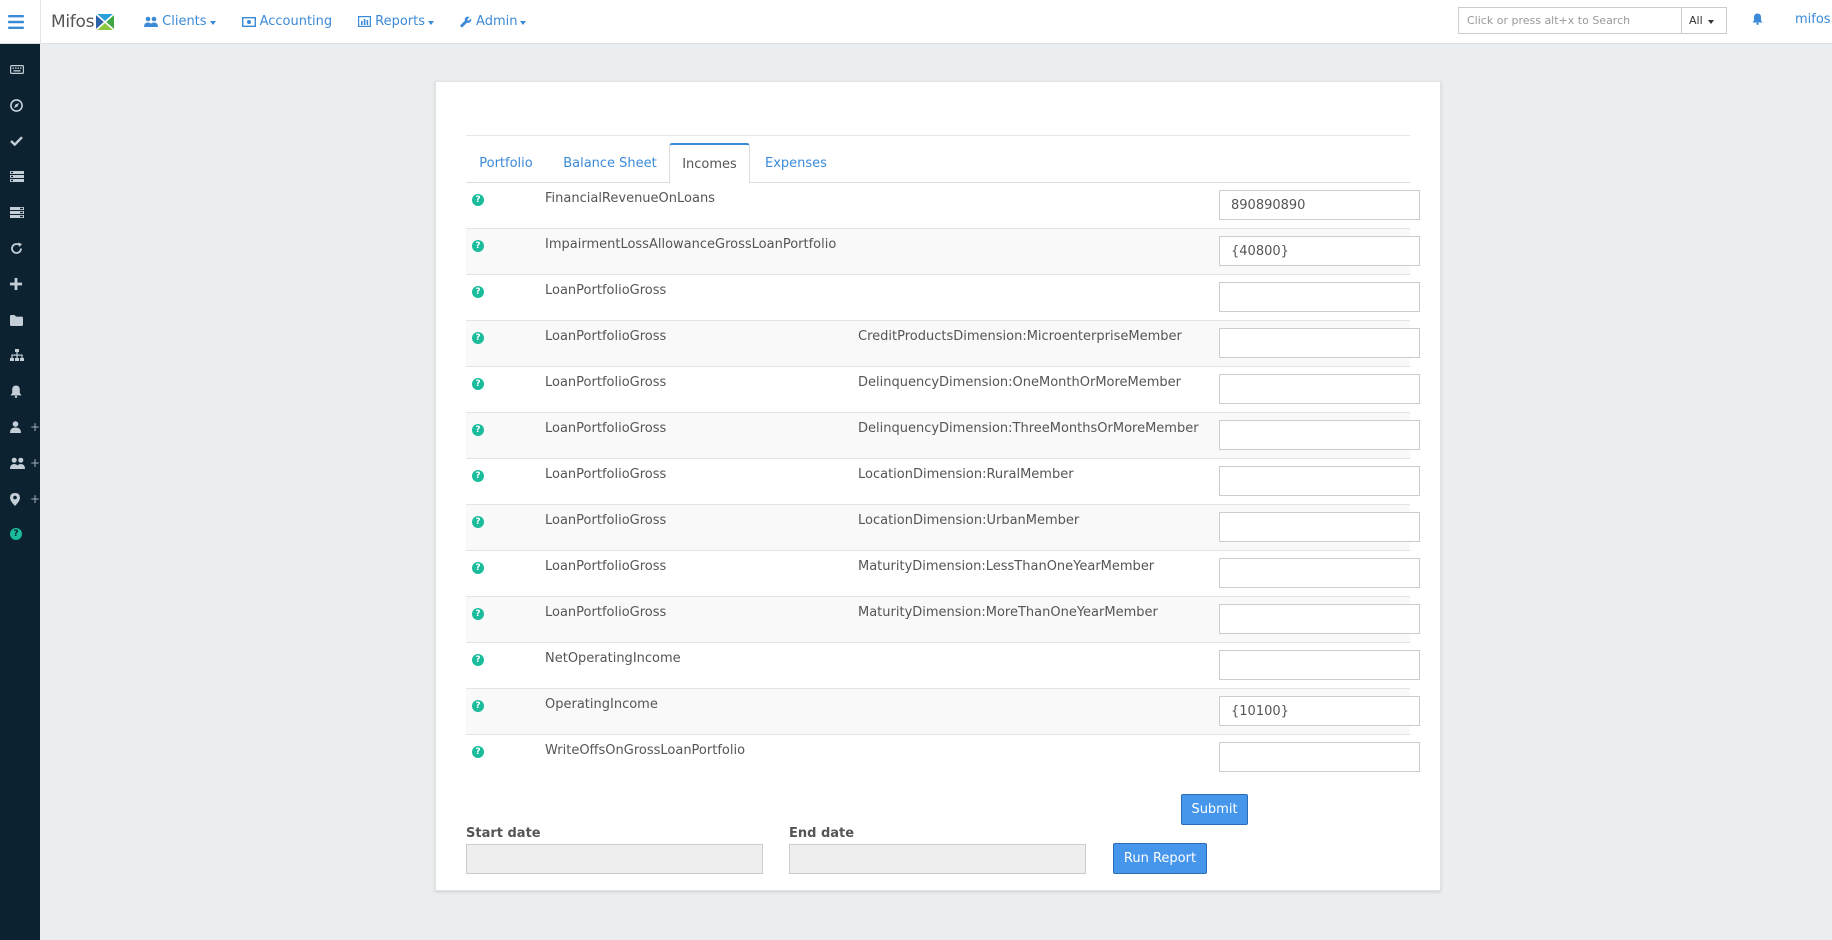 Image resolution: width=1832 pixels, height=940 pixels. Describe the element at coordinates (614, 859) in the screenshot. I see `start-date-input` at that location.